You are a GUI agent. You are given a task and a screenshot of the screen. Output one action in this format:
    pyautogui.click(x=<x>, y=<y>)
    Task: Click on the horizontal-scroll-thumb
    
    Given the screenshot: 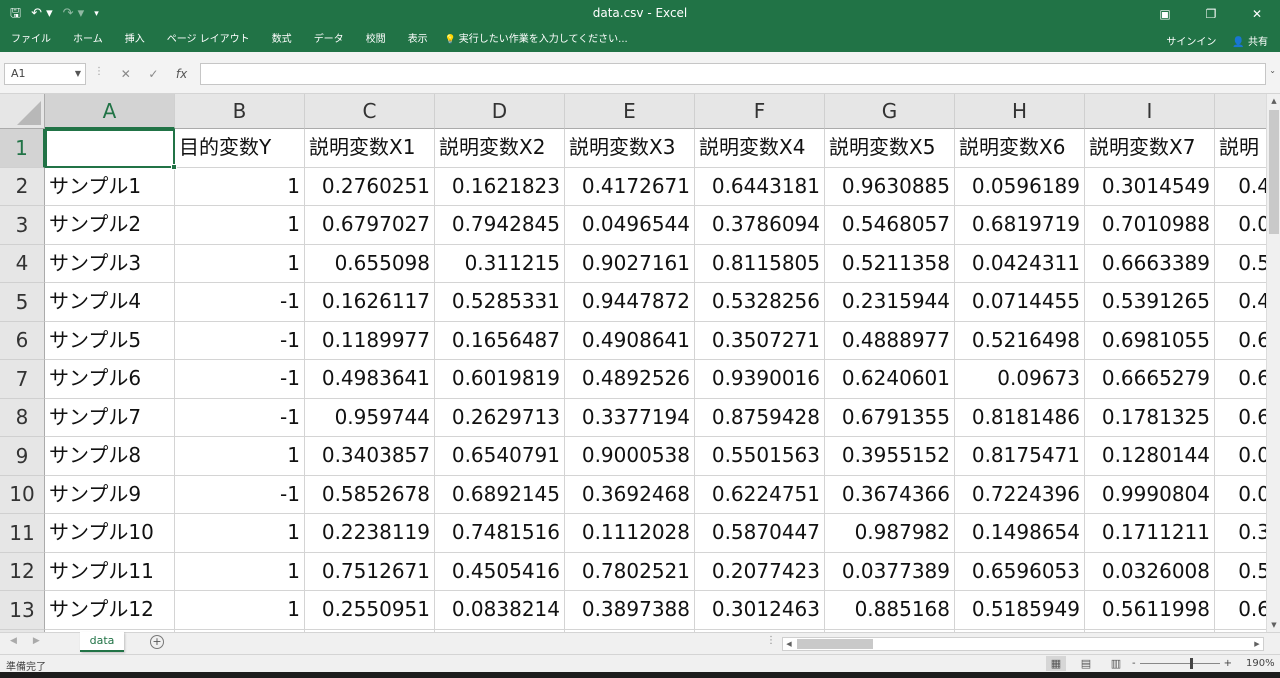 What is the action you would take?
    pyautogui.click(x=835, y=644)
    